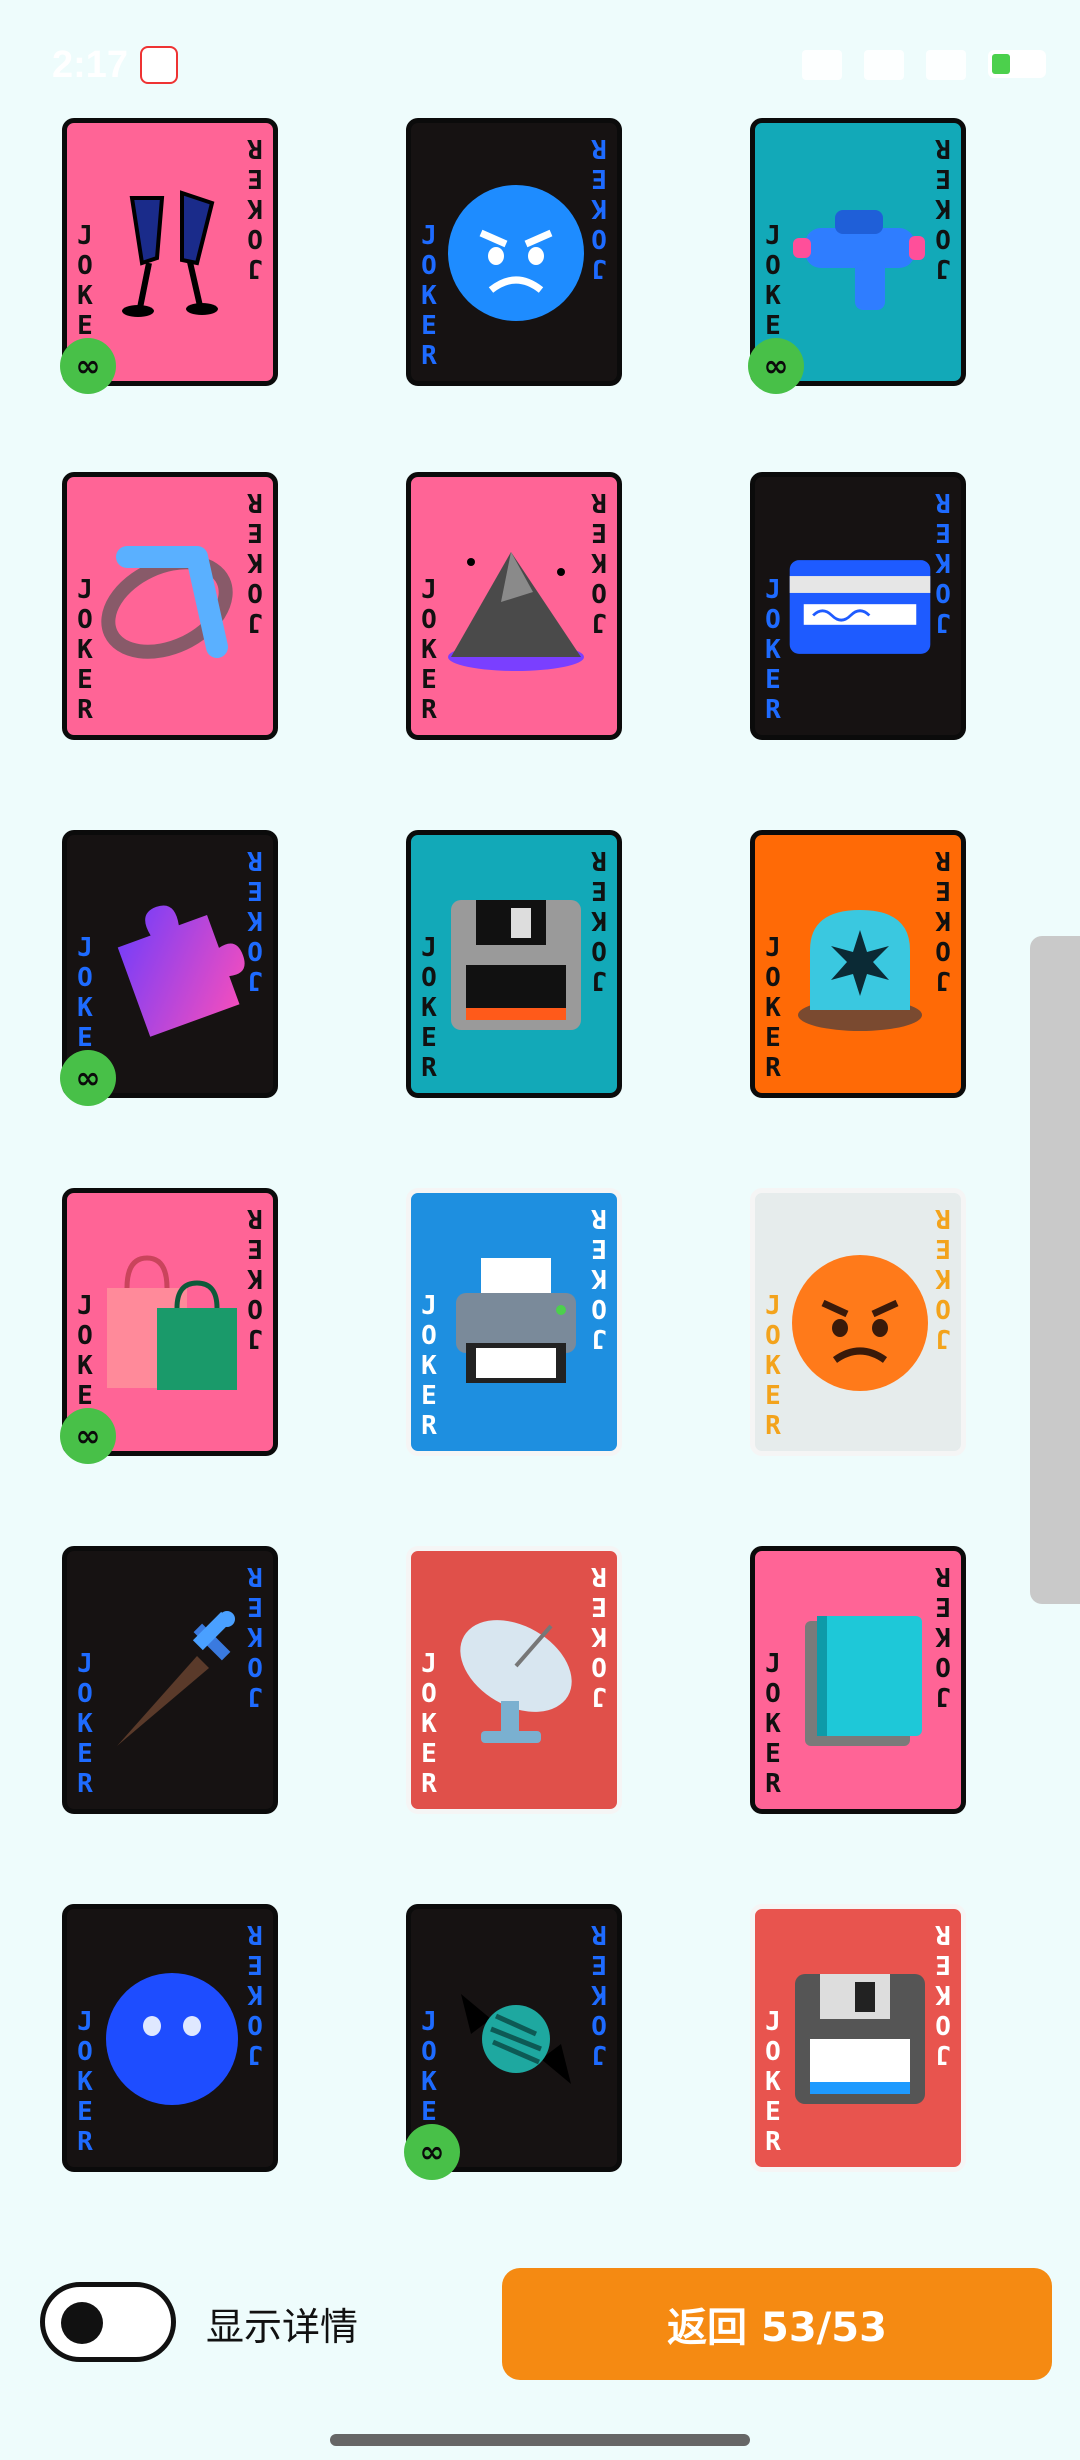 The height and width of the screenshot is (2460, 1080). I want to click on siren-light-icon, so click(860, 965).